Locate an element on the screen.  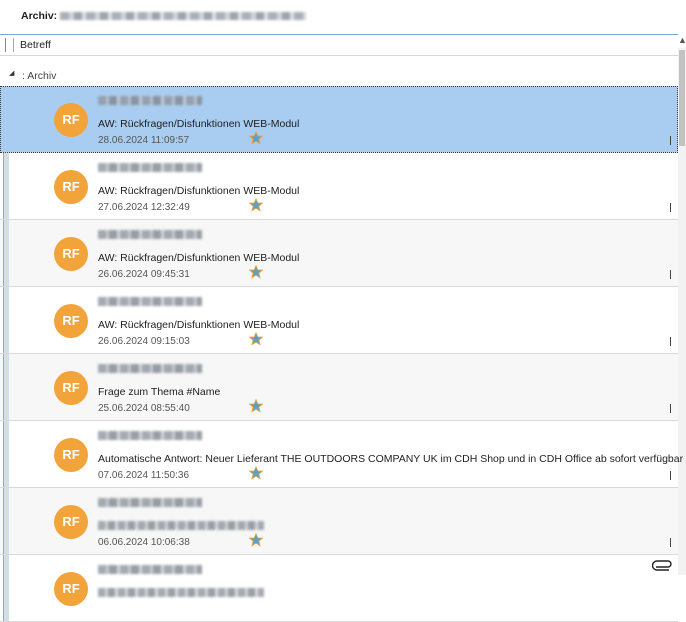
column-divider is located at coordinates (13, 45).